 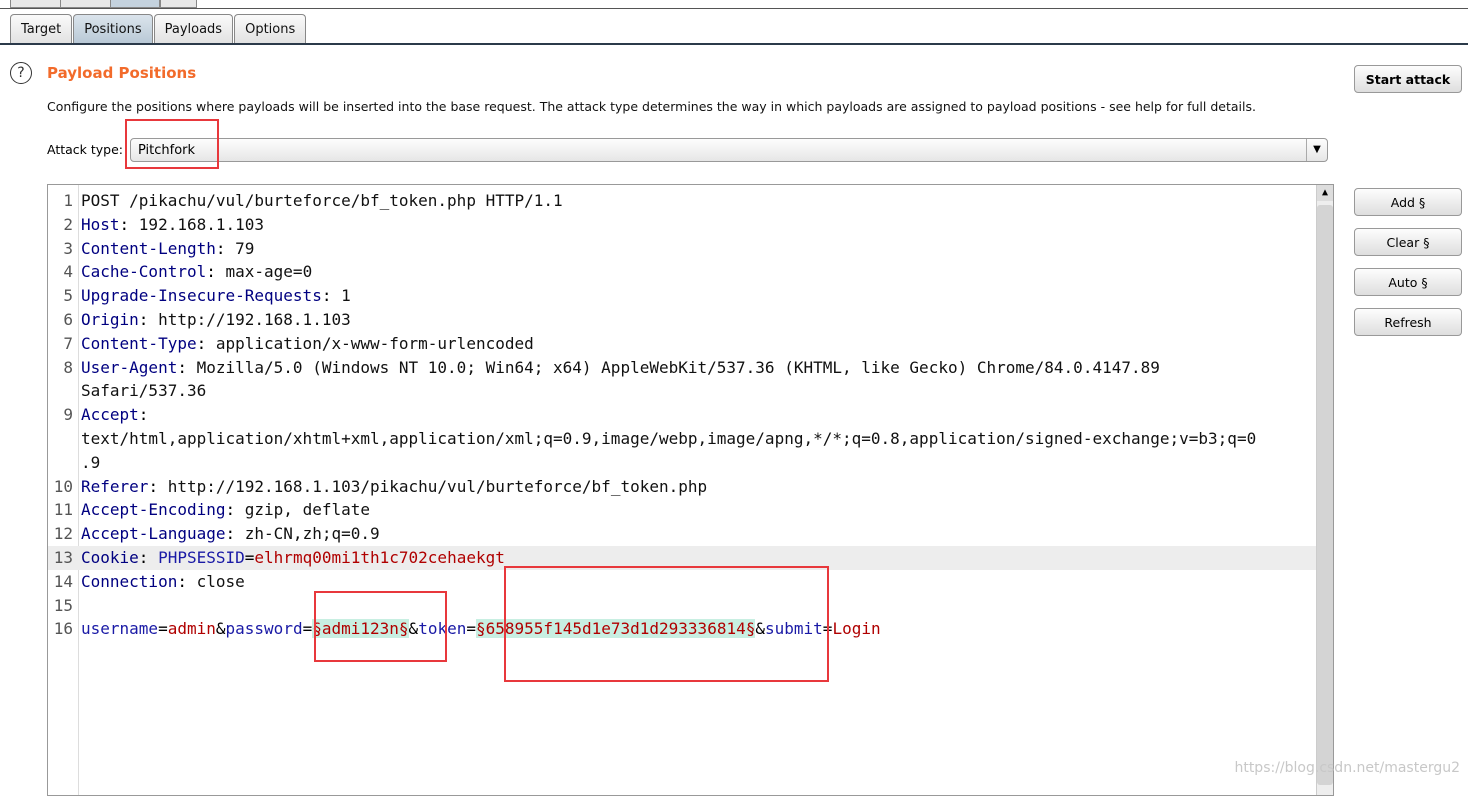 What do you see at coordinates (68, 224) in the screenshot?
I see `line-number: 2` at bounding box center [68, 224].